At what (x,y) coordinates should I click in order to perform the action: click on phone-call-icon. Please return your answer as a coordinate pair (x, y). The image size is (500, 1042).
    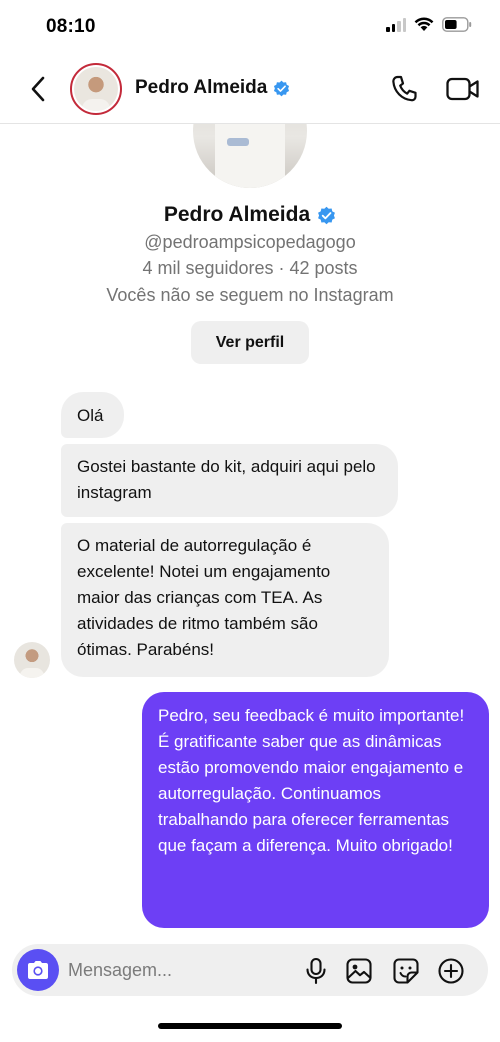
    Looking at the image, I should click on (404, 89).